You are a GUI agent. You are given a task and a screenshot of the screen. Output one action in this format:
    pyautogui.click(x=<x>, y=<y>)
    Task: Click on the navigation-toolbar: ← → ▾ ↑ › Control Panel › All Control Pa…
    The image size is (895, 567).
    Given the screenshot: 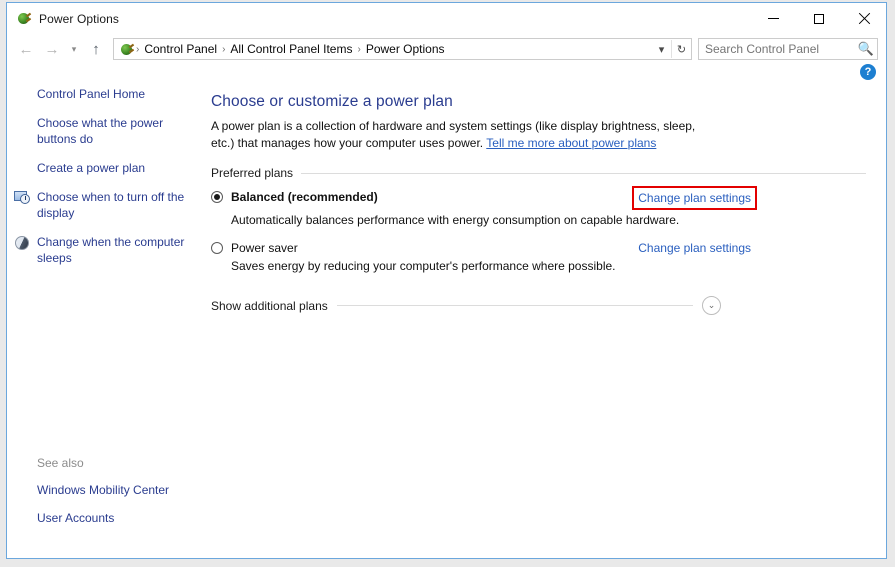 What is the action you would take?
    pyautogui.click(x=446, y=49)
    